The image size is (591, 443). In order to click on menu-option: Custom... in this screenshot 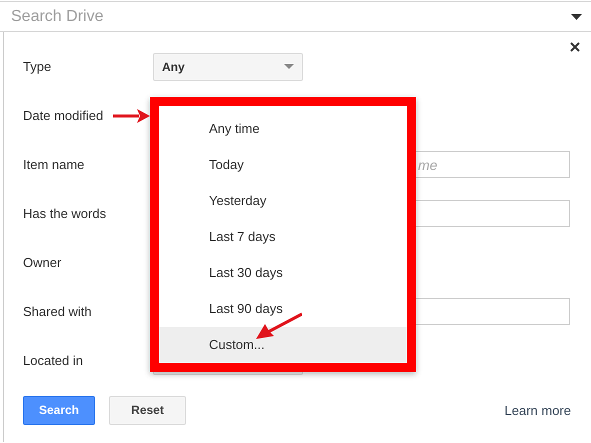, I will do `click(283, 345)`.